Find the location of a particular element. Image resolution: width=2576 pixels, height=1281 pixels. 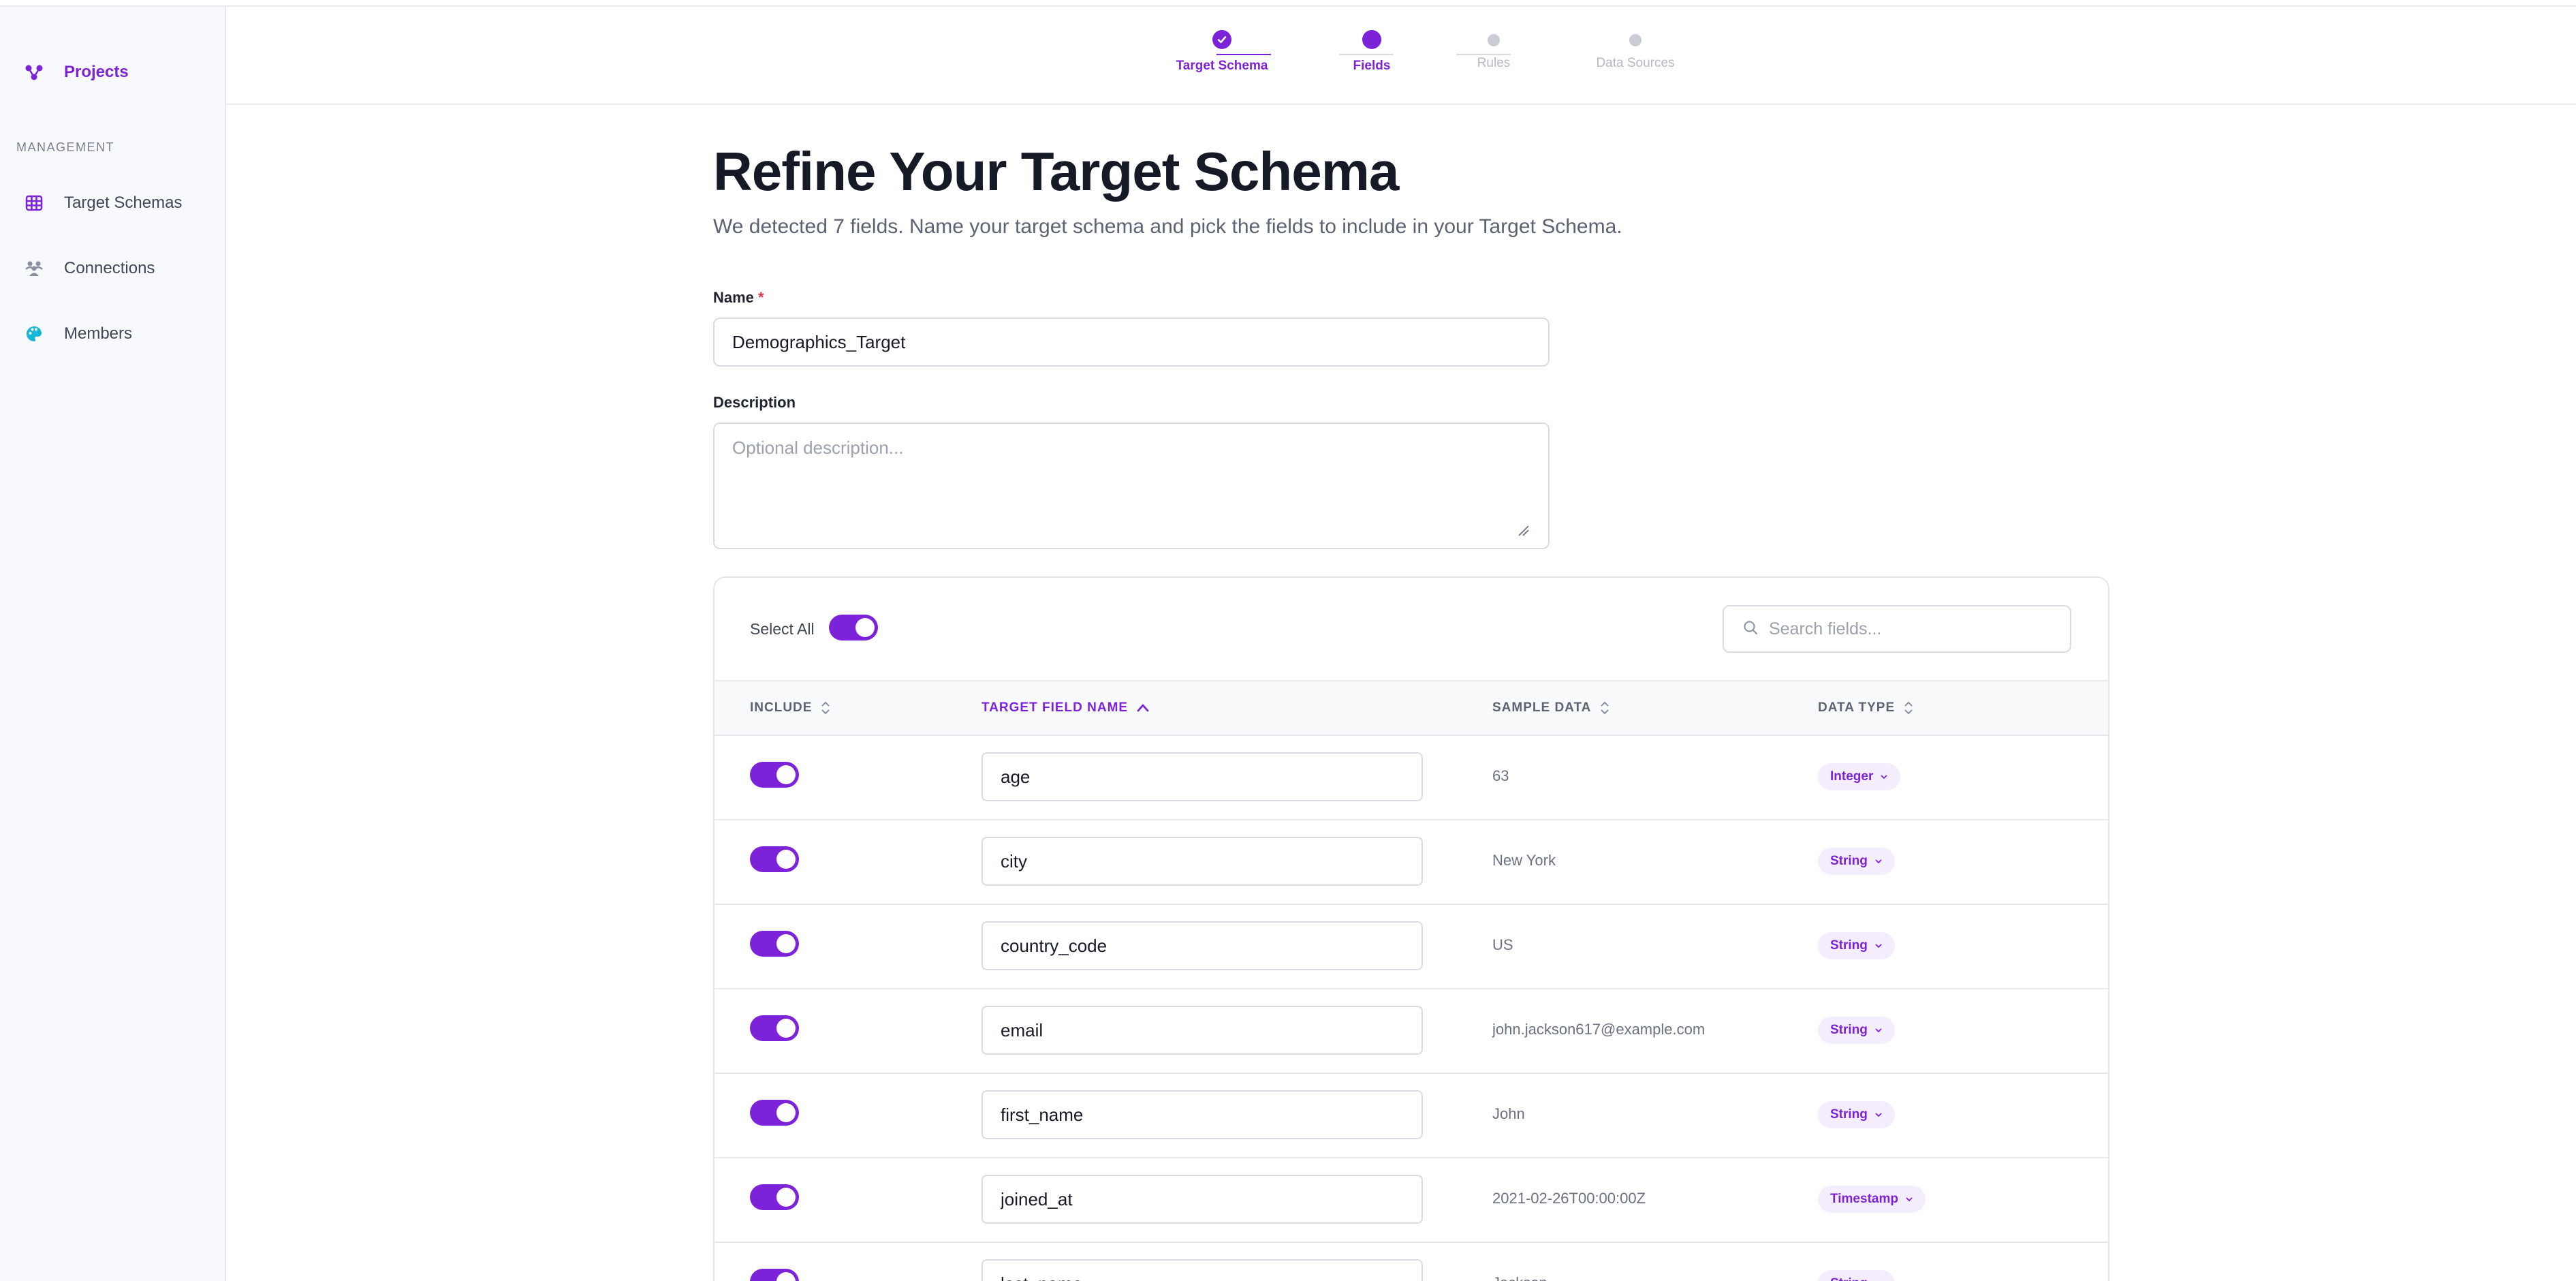

step-label: Target Schema is located at coordinates (1222, 66).